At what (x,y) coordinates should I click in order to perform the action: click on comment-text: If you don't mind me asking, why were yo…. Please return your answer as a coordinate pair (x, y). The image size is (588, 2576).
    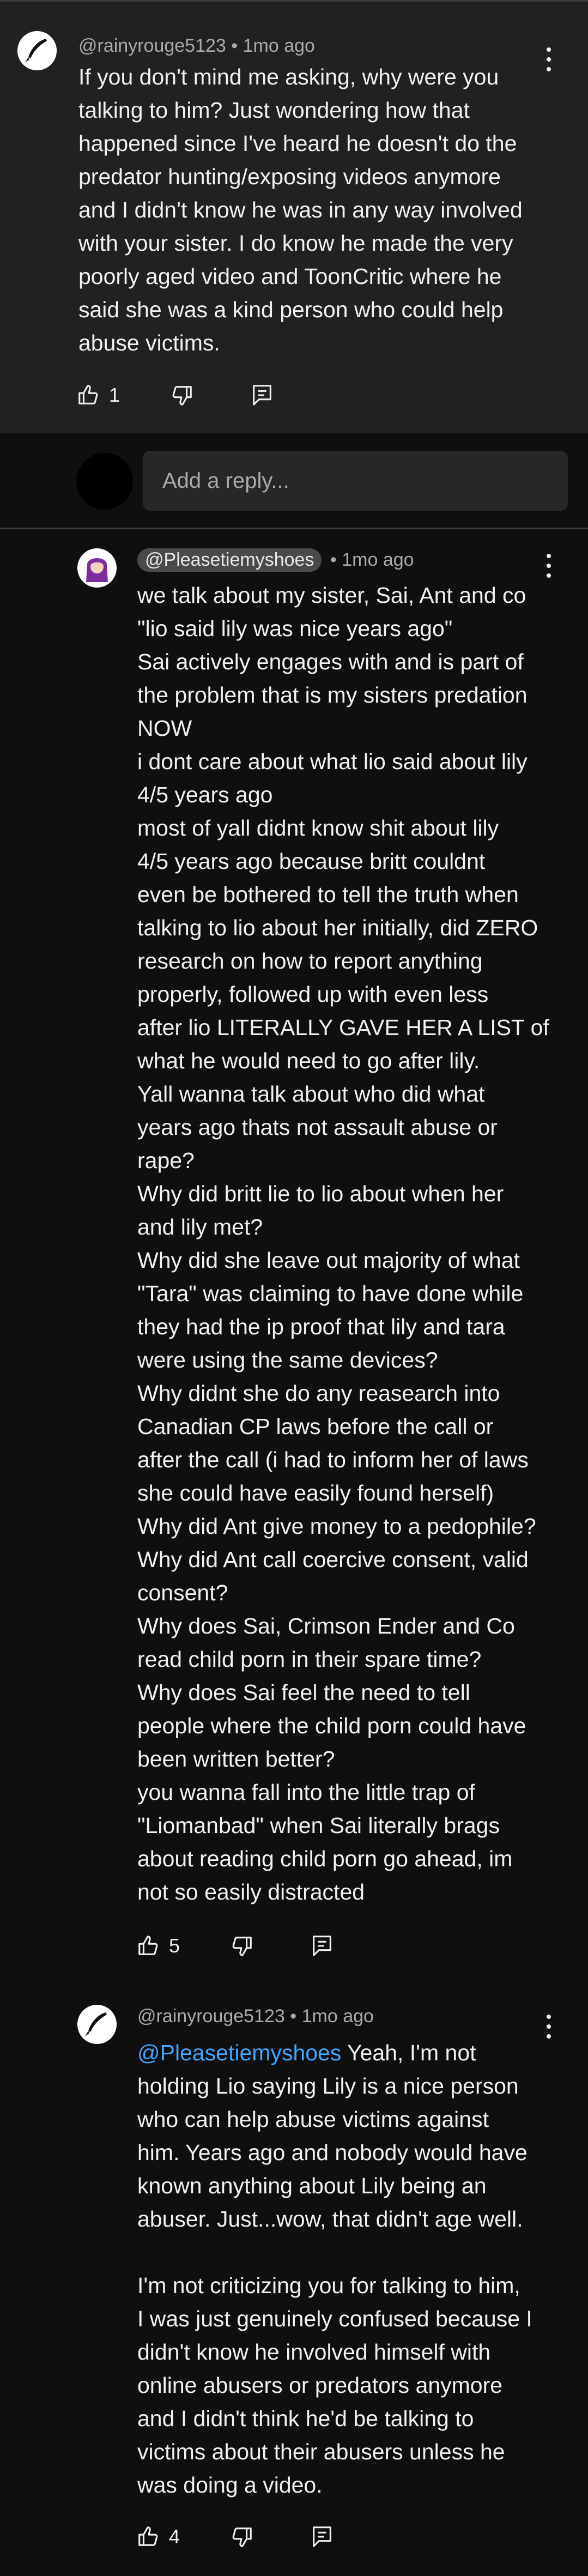
    Looking at the image, I should click on (301, 209).